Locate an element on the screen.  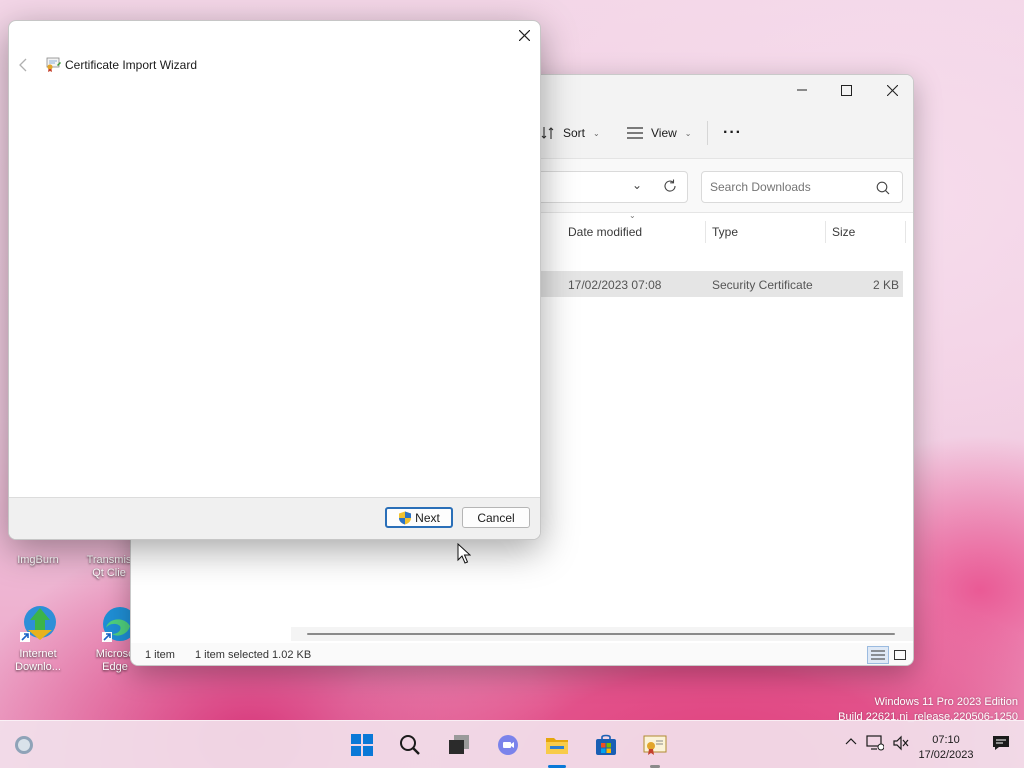
folder-icon is located at coordinates (557, 746).